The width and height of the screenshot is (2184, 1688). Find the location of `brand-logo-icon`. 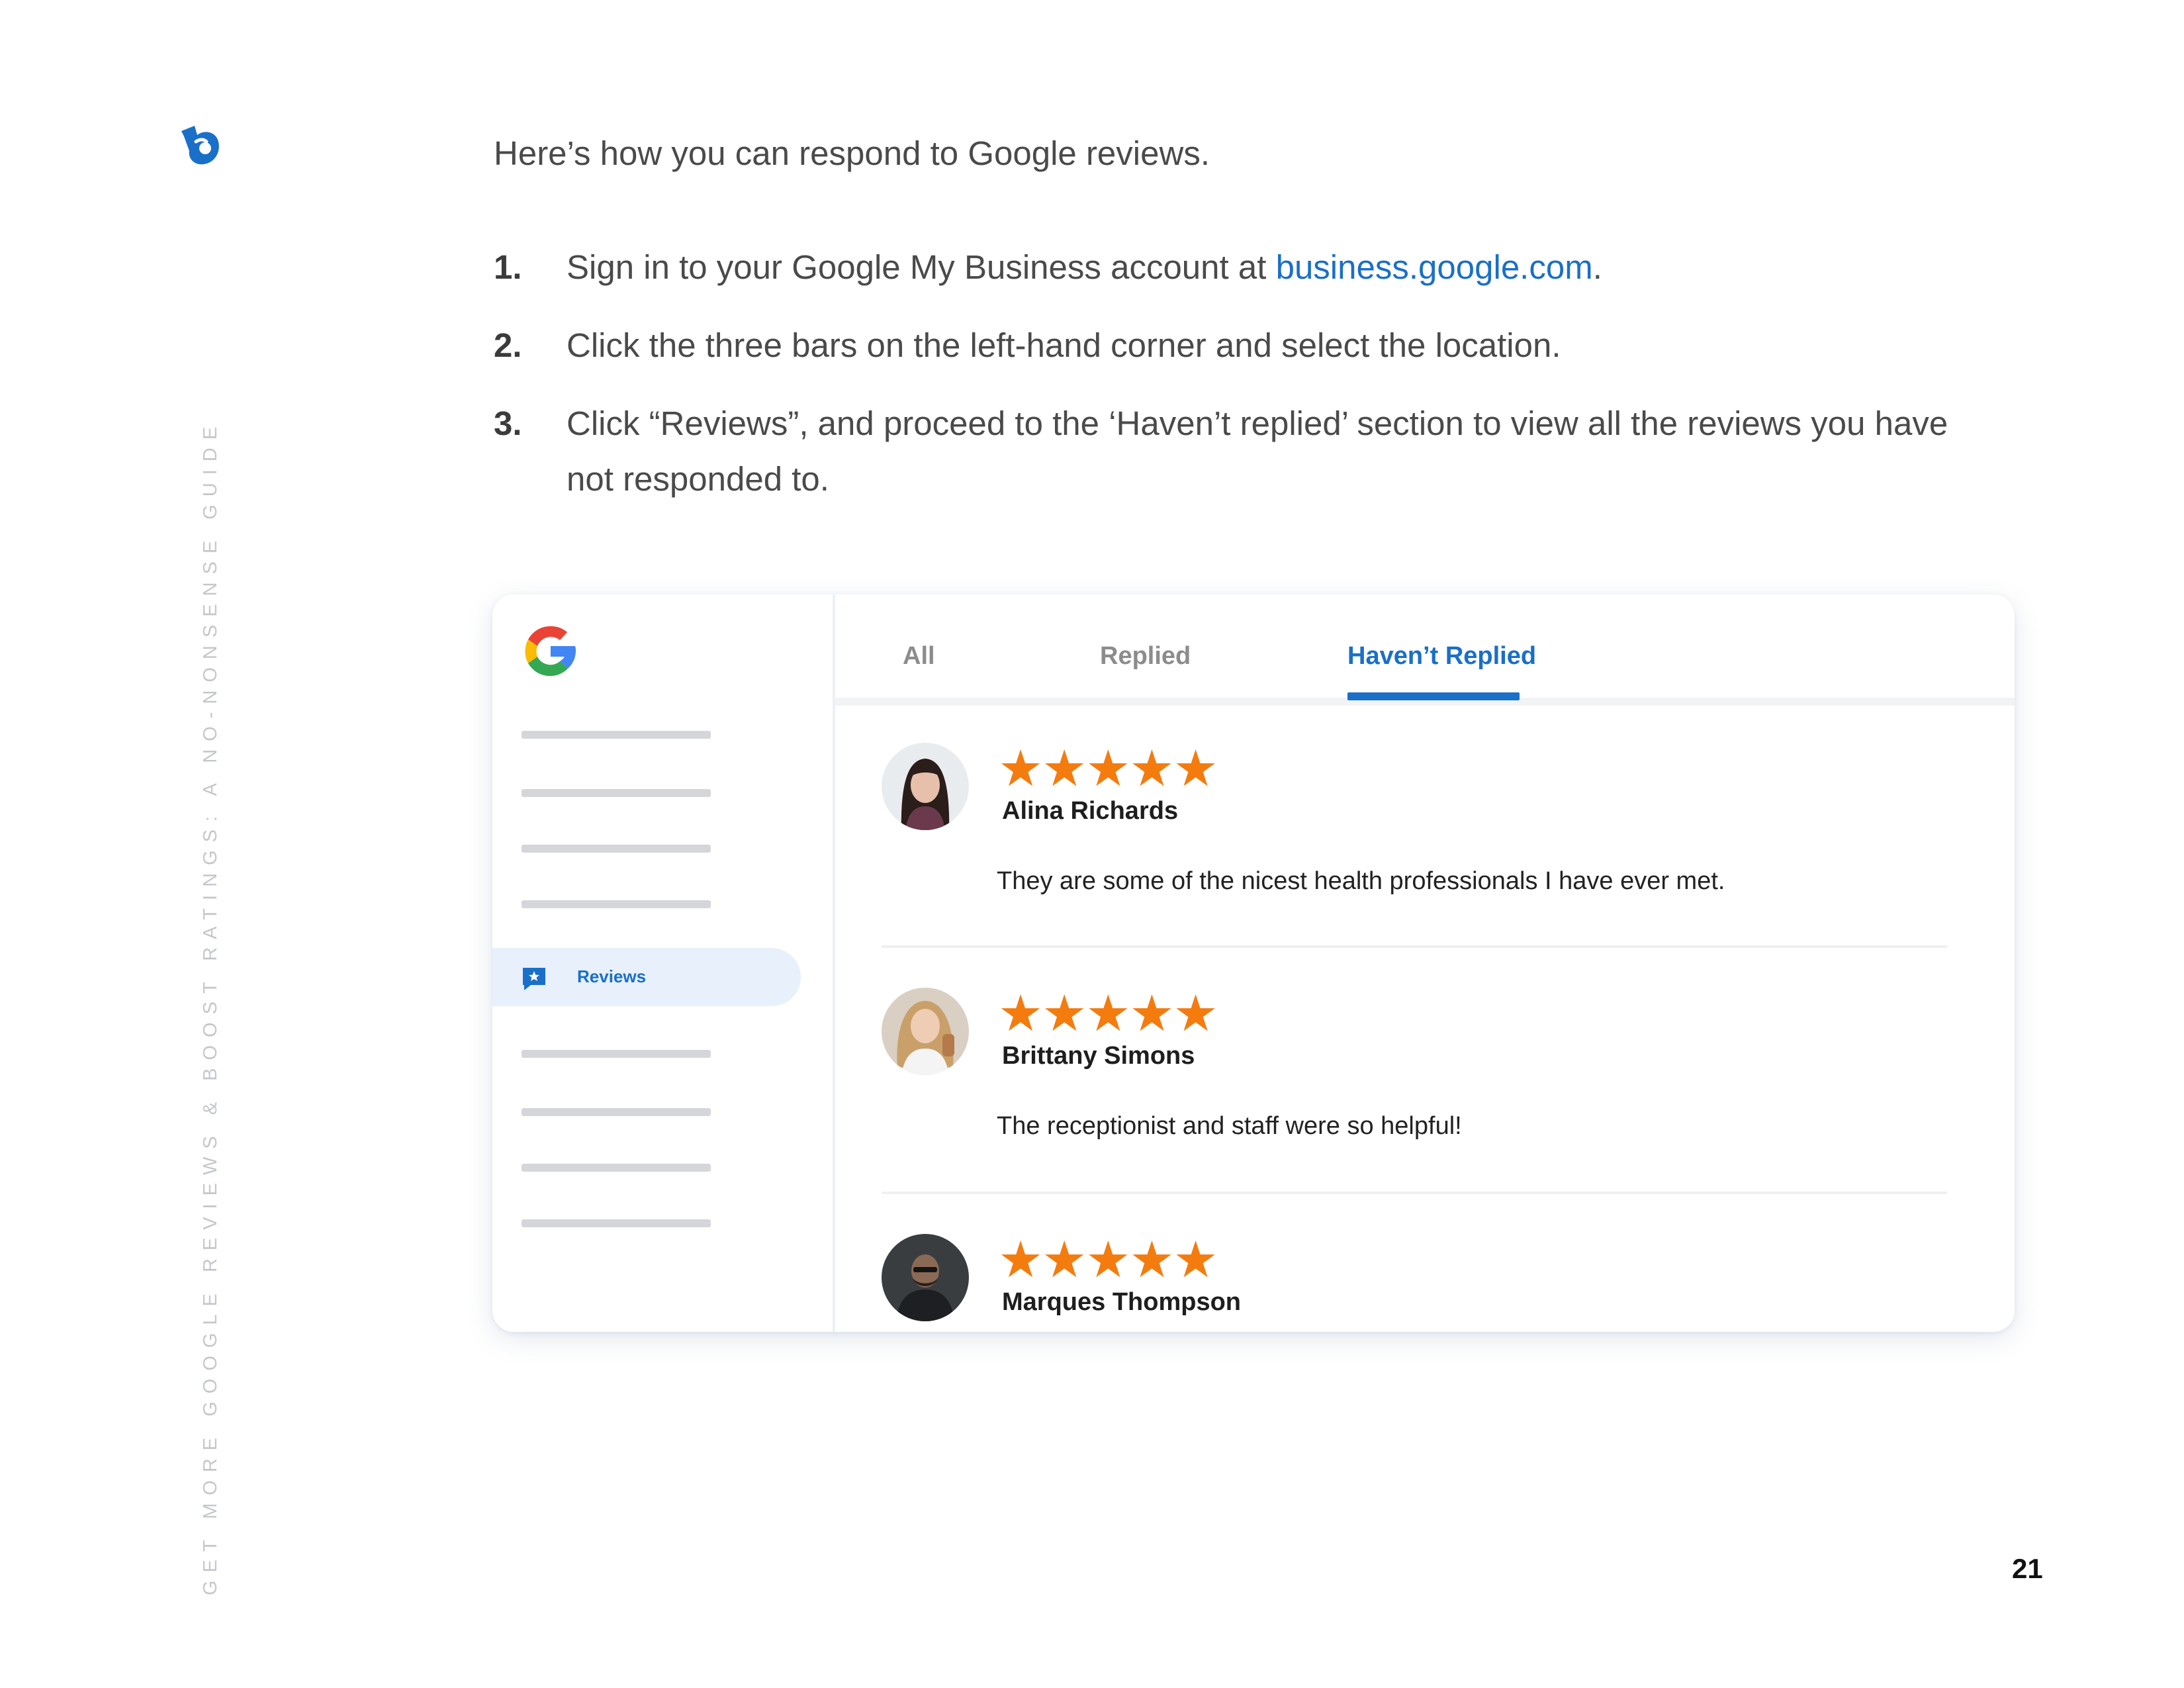

brand-logo-icon is located at coordinates (200, 145).